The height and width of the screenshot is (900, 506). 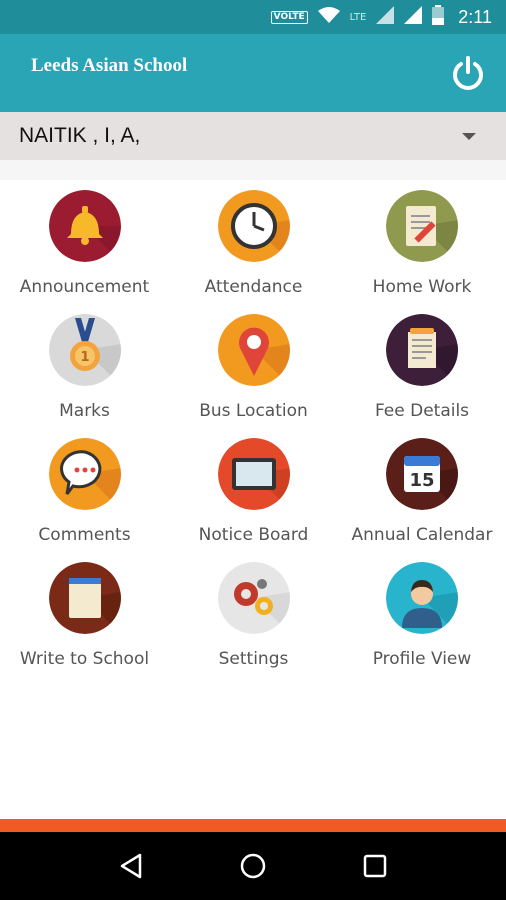 What do you see at coordinates (84, 598) in the screenshot?
I see `note-icon` at bounding box center [84, 598].